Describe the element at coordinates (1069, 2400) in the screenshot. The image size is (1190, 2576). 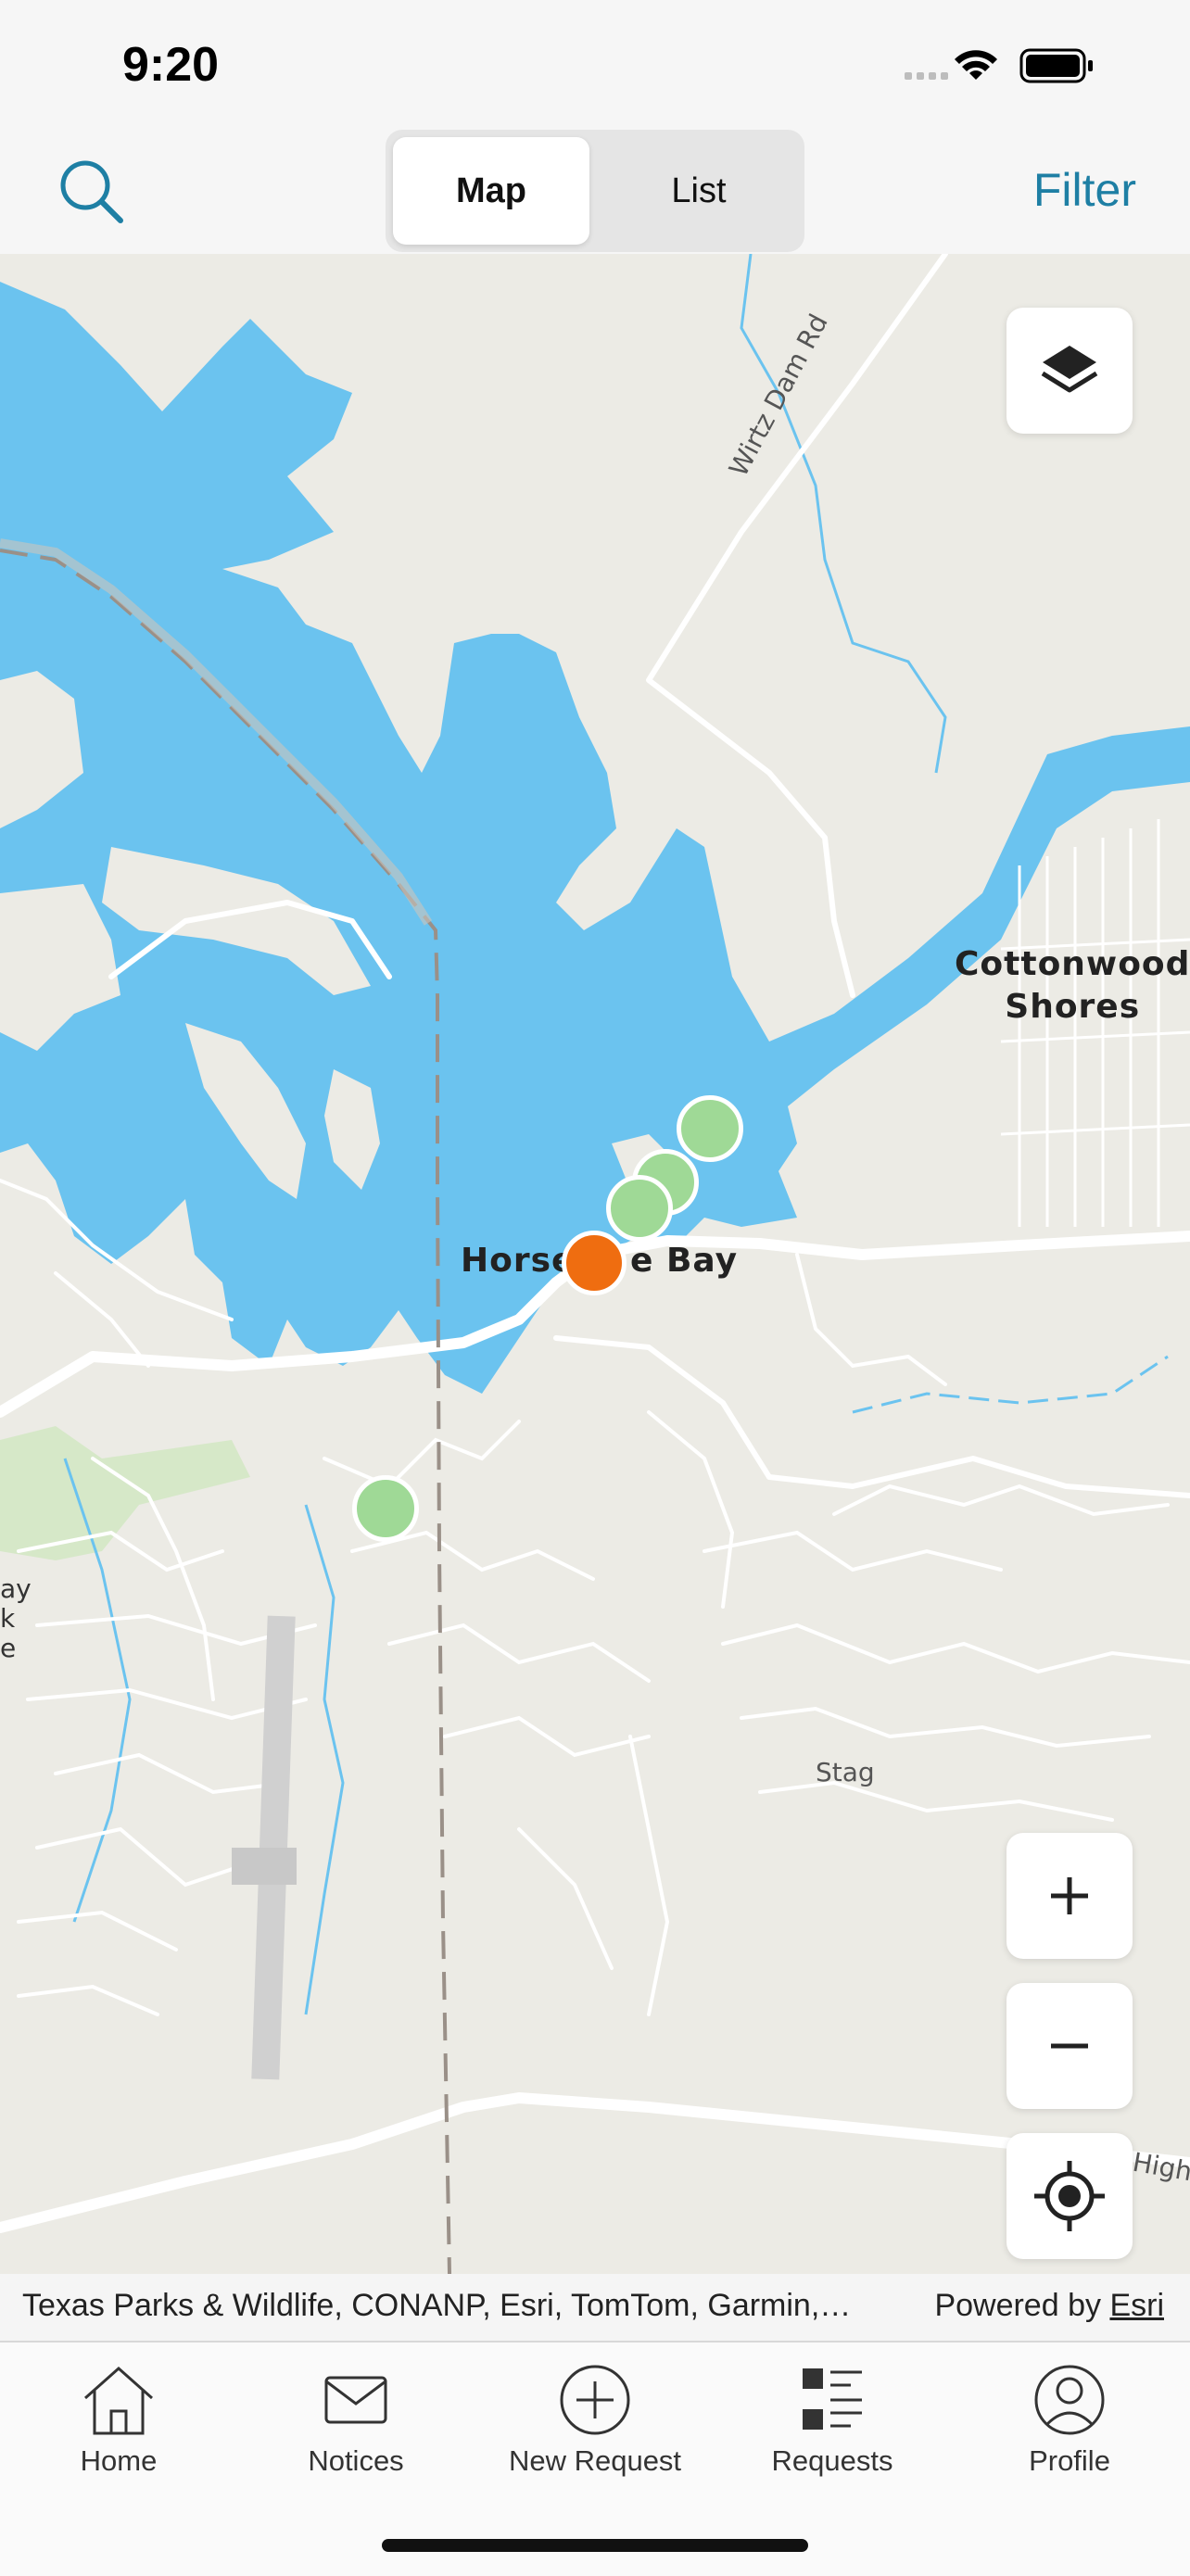
I see `person-icon` at that location.